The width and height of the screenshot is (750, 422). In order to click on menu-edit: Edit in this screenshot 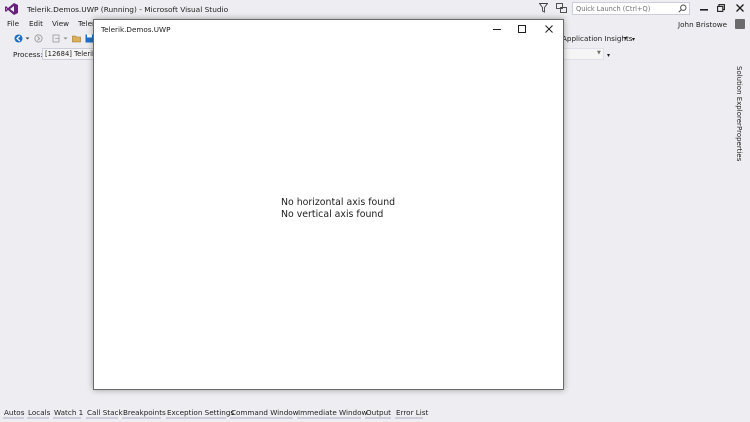, I will do `click(36, 23)`.